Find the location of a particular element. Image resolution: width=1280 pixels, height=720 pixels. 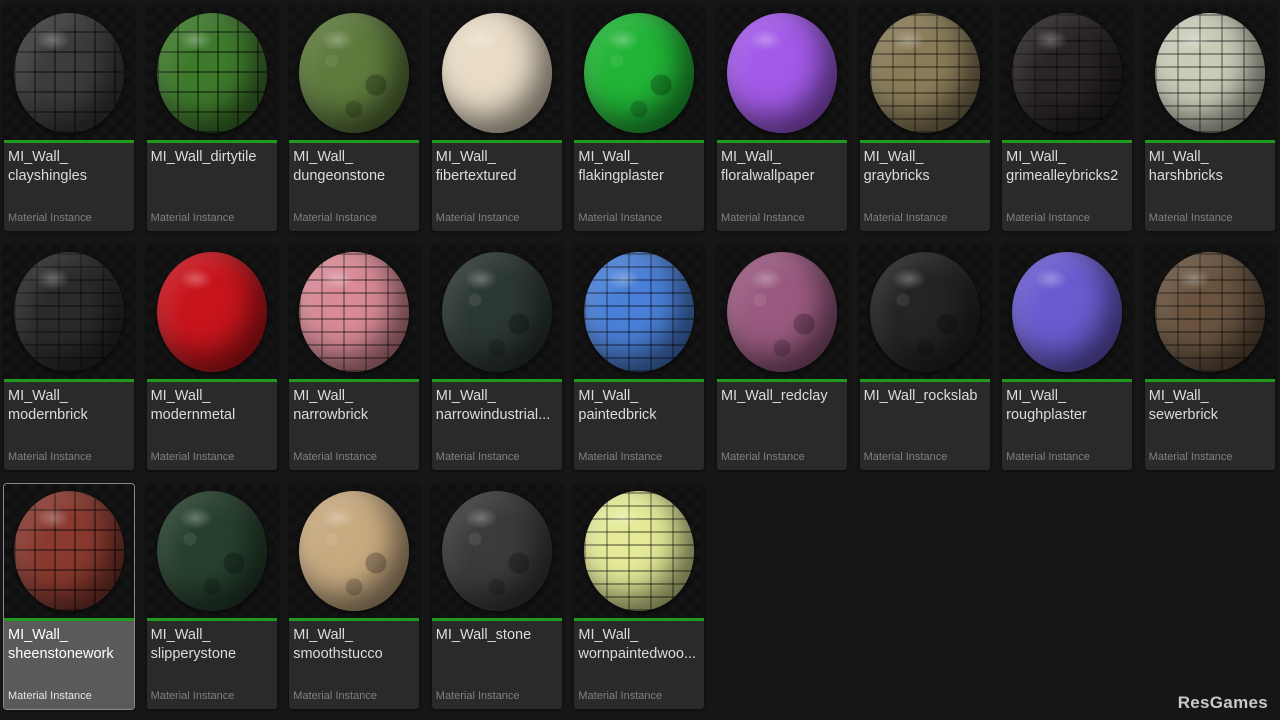

asset-name: MI_Wall_ graybricks is located at coordinates (896, 166).